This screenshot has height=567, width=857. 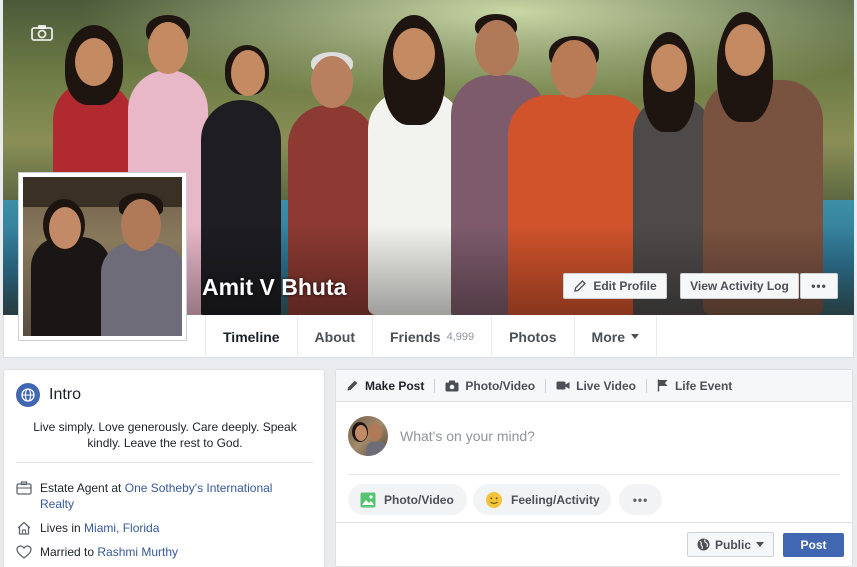 What do you see at coordinates (48, 395) in the screenshot?
I see `intro-header: Intro` at bounding box center [48, 395].